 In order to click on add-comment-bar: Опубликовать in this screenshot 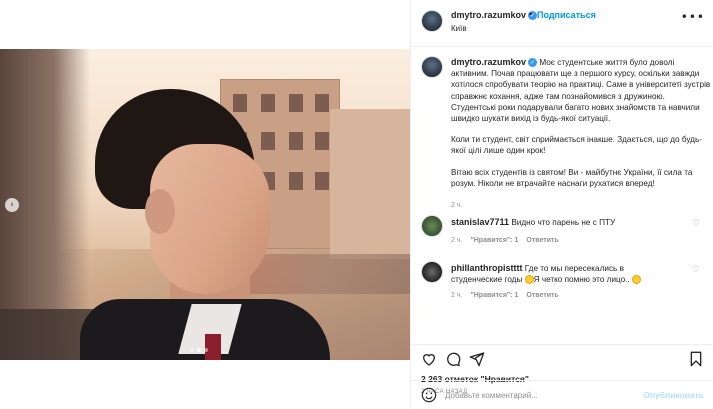, I will do `click(562, 394)`.